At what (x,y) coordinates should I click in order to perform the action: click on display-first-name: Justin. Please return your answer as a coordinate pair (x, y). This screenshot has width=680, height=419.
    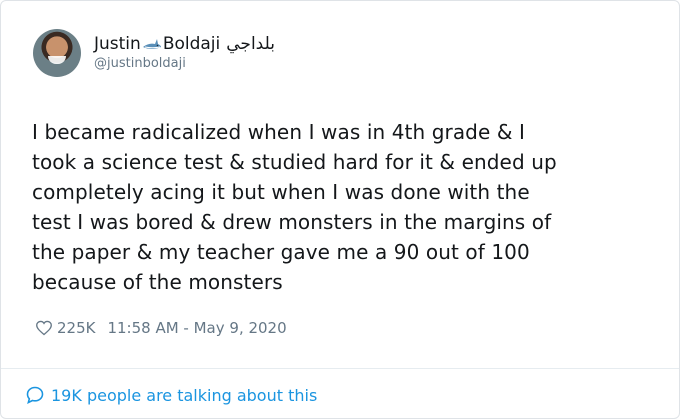
    Looking at the image, I should click on (117, 43).